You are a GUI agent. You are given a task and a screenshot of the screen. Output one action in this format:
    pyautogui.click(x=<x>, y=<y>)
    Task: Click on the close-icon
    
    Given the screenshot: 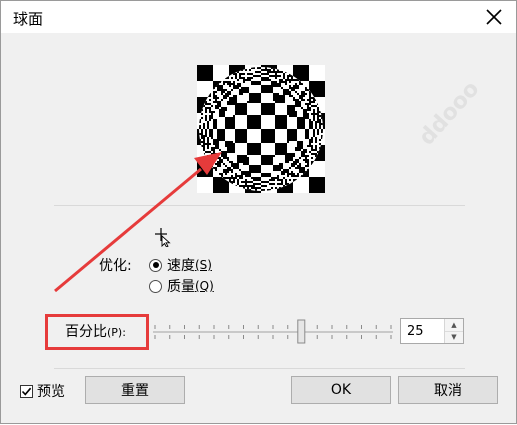 What is the action you would take?
    pyautogui.click(x=494, y=17)
    